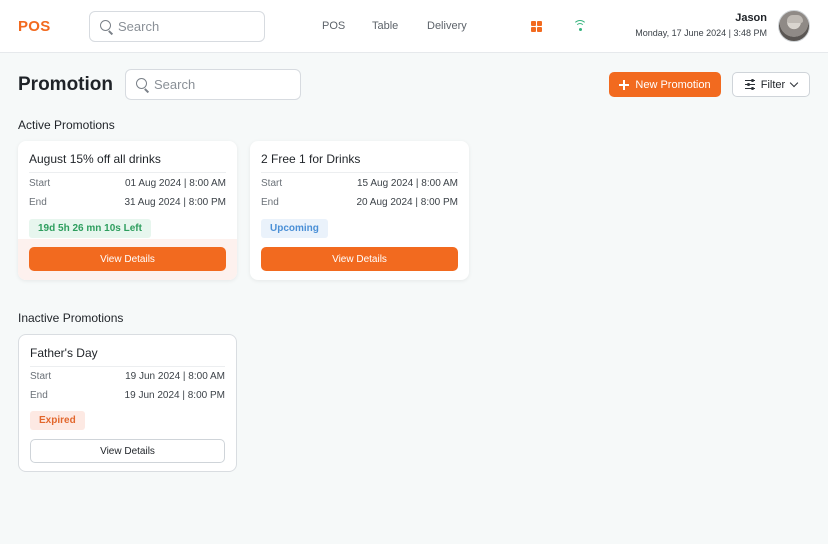  I want to click on start-value: 19 Jun 2024 | 8:00 AM, so click(175, 376).